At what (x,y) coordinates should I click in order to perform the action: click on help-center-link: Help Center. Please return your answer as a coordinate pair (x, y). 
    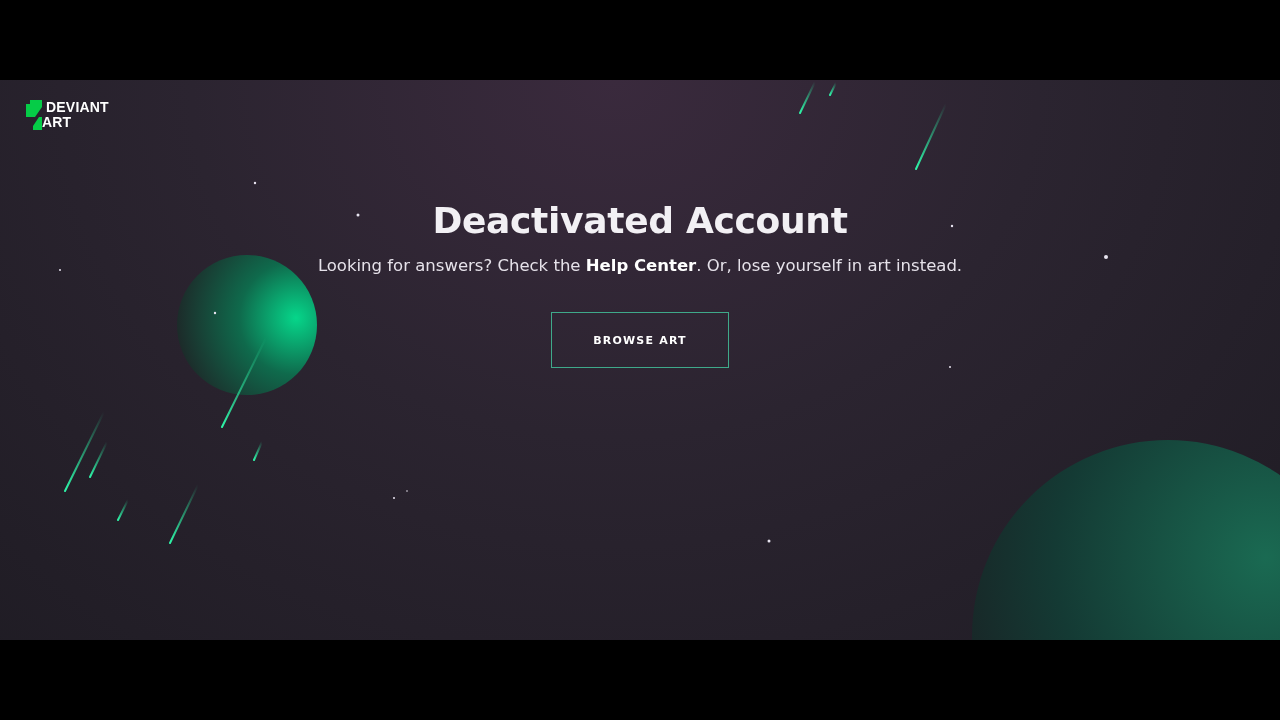
    Looking at the image, I should click on (641, 265).